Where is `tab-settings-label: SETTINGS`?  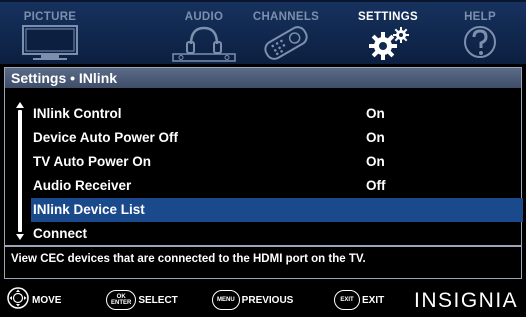
tab-settings-label: SETTINGS is located at coordinates (388, 17).